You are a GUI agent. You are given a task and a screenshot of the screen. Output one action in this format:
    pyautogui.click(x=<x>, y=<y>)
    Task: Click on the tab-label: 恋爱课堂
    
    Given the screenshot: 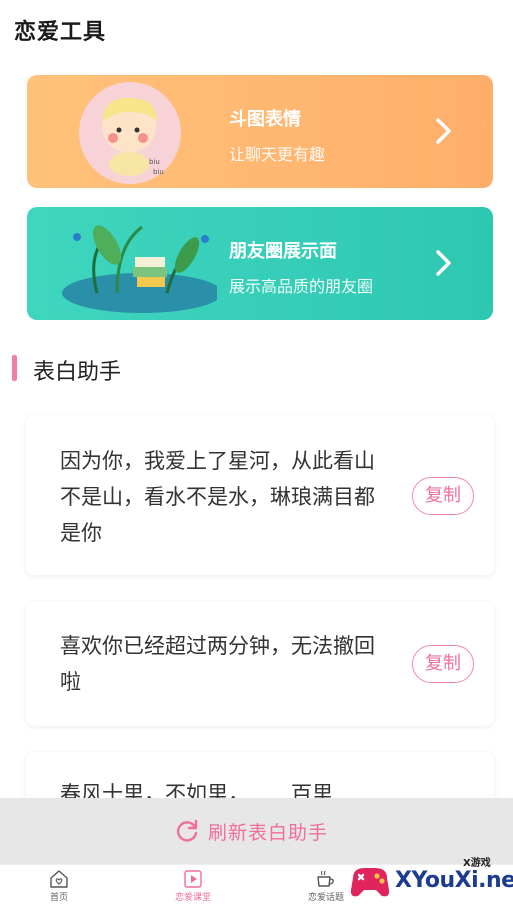 What is the action you would take?
    pyautogui.click(x=192, y=898)
    